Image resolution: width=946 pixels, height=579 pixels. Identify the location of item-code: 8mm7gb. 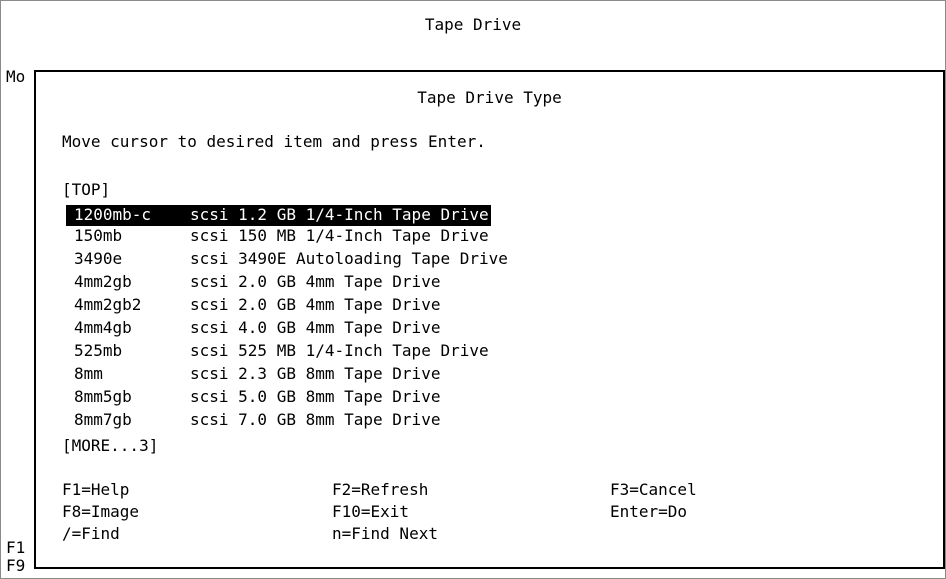
(103, 419).